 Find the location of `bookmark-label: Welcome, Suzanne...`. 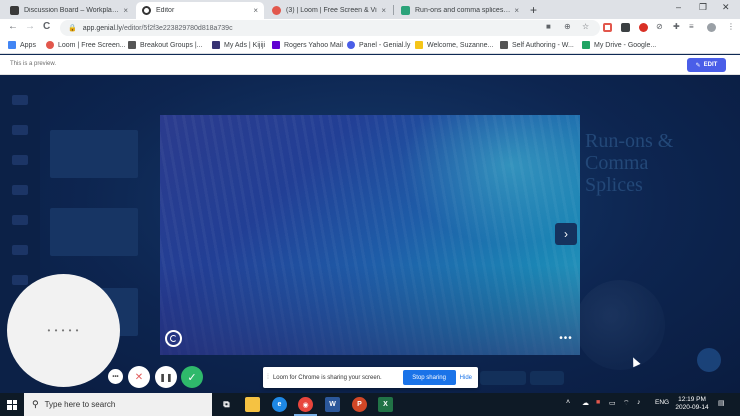

bookmark-label: Welcome, Suzanne... is located at coordinates (460, 45).